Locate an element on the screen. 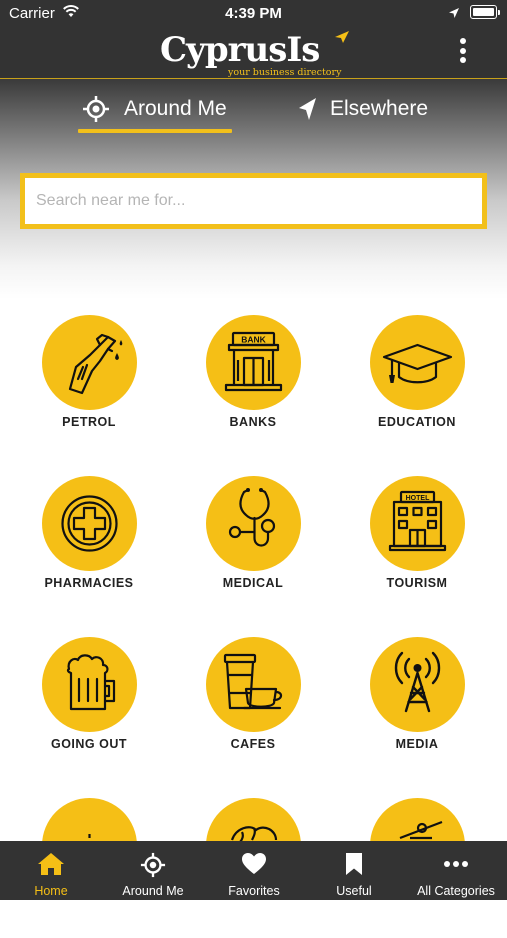 This screenshot has width=507, height=938. nav-all-categories: All Categories is located at coordinates (456, 870).